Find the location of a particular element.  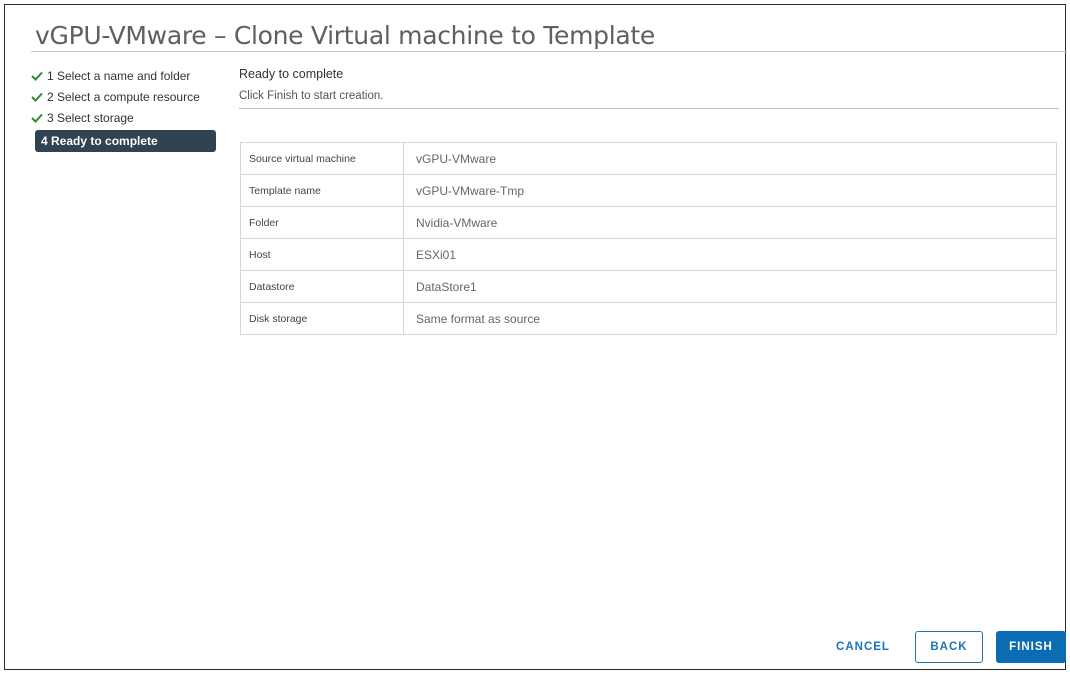

summary-value: Same format as source is located at coordinates (730, 318).